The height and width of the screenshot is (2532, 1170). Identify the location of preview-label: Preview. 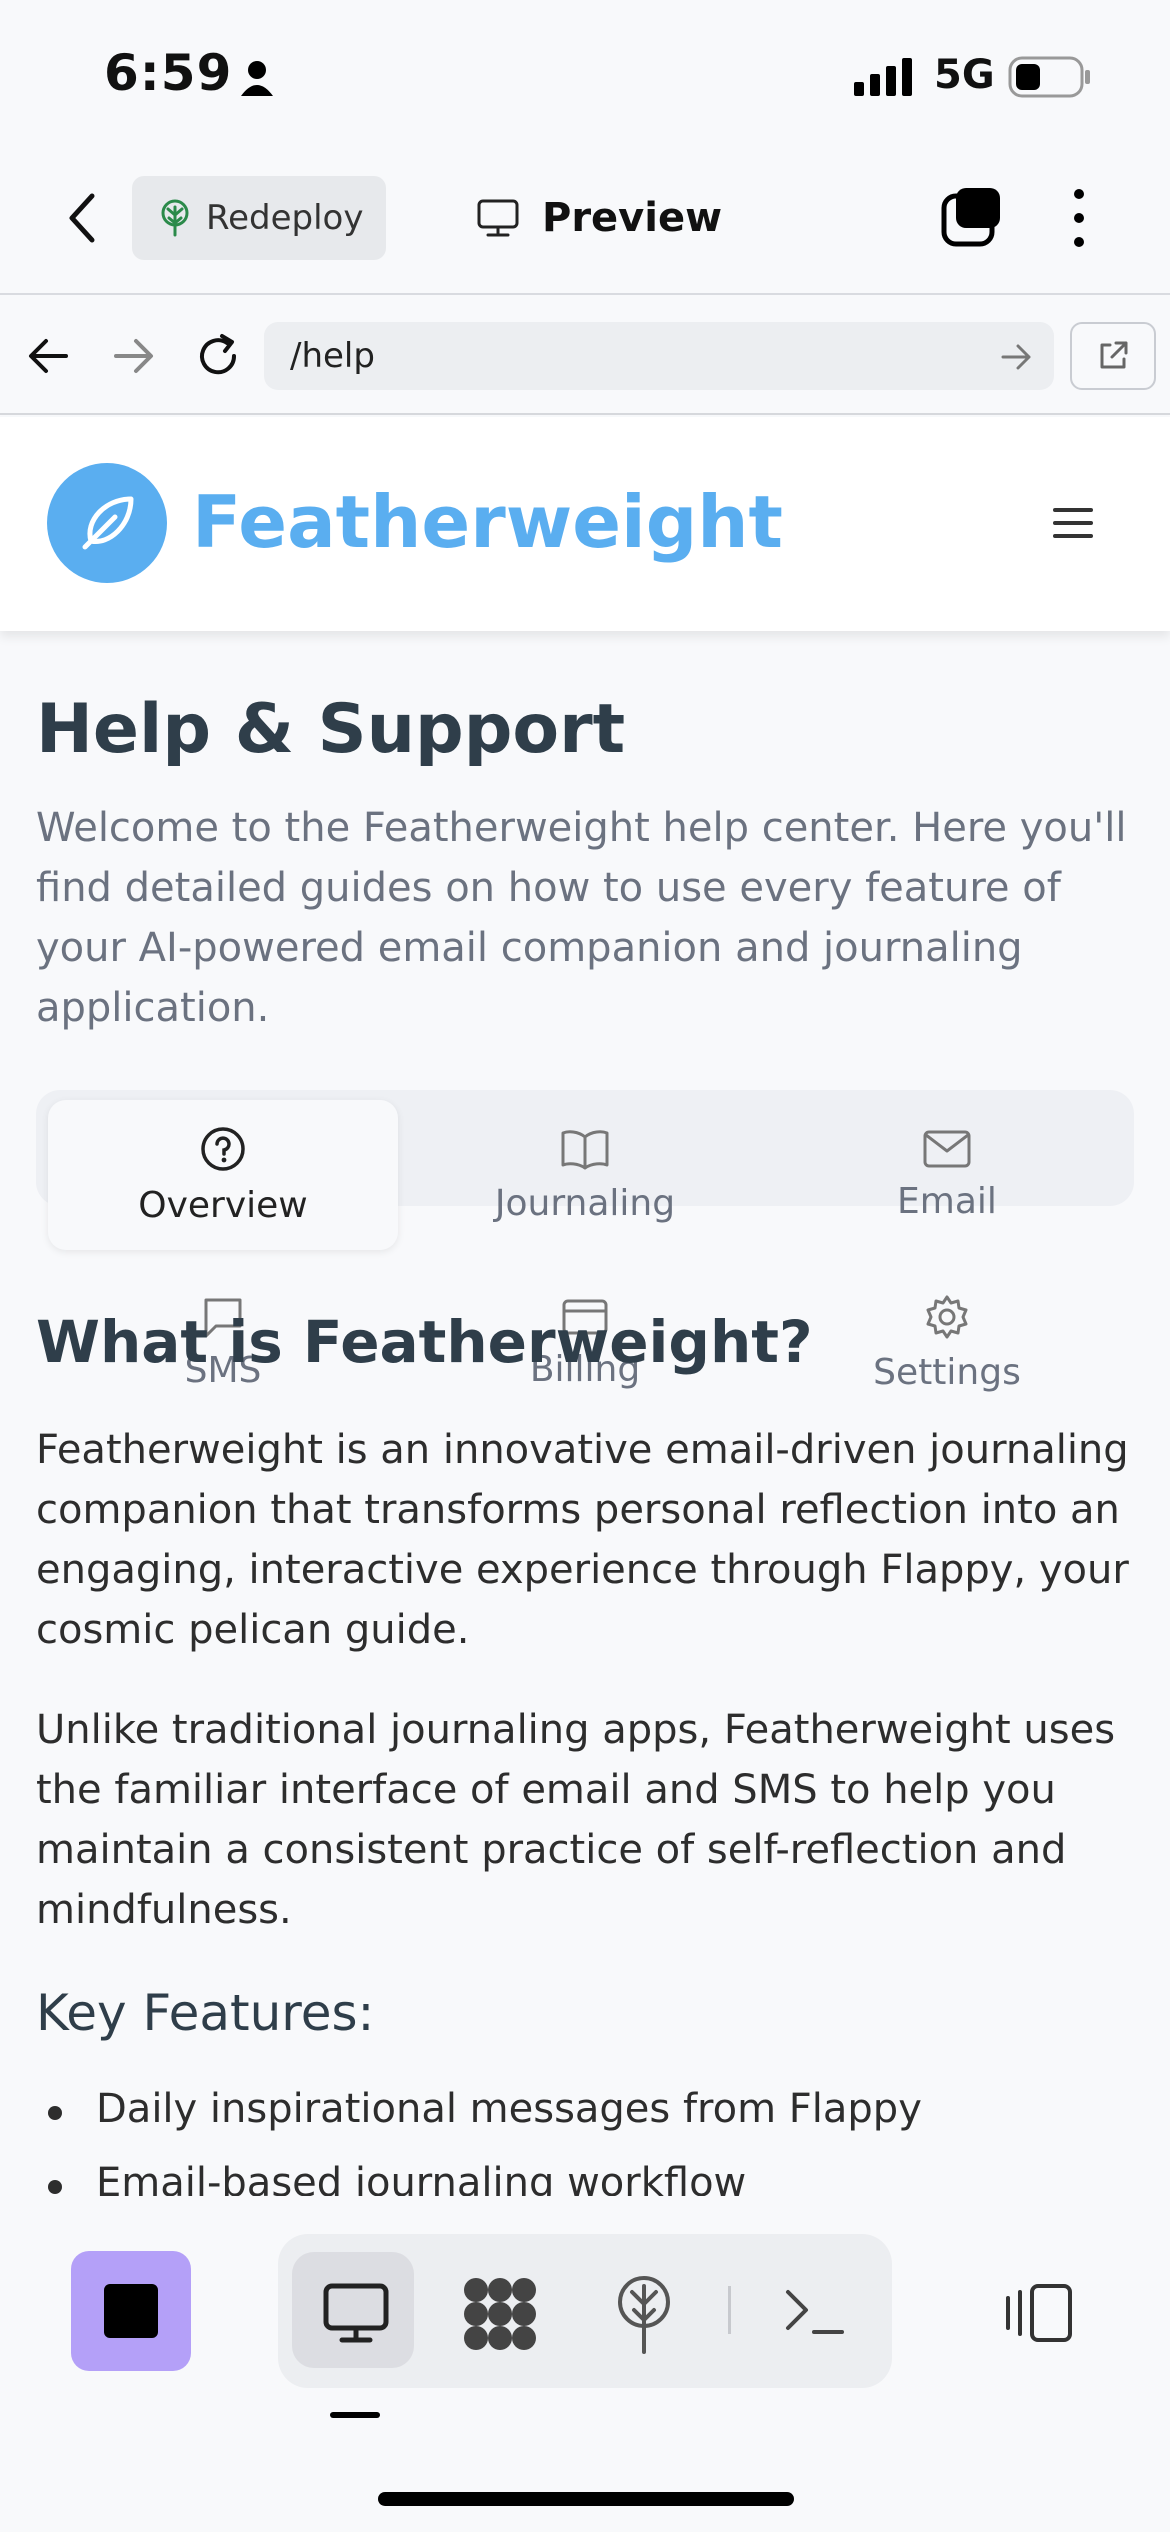
(632, 218).